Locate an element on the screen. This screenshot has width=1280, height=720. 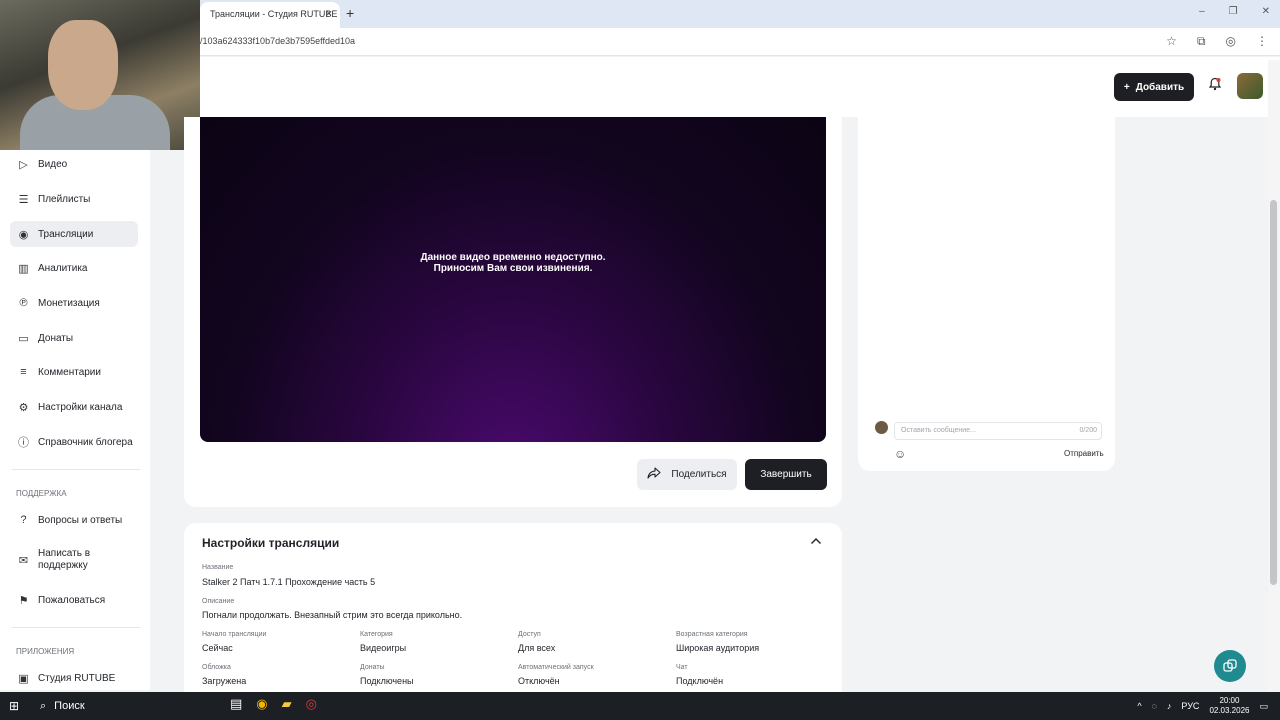
add-button: + Добавить is located at coordinates (1154, 87).